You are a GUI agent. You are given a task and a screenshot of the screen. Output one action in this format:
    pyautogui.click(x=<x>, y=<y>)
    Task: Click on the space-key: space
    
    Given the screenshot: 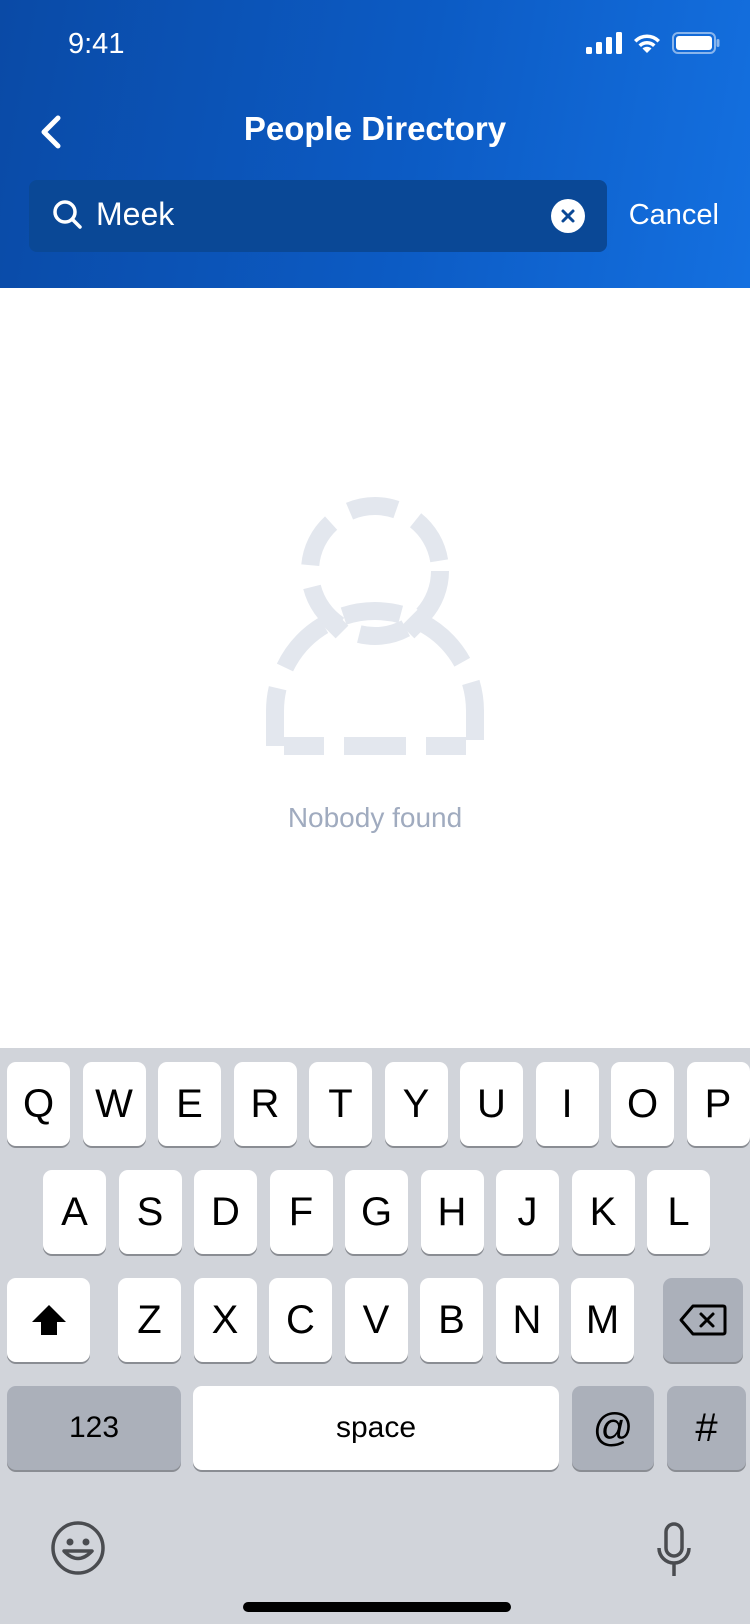 What is the action you would take?
    pyautogui.click(x=376, y=1428)
    